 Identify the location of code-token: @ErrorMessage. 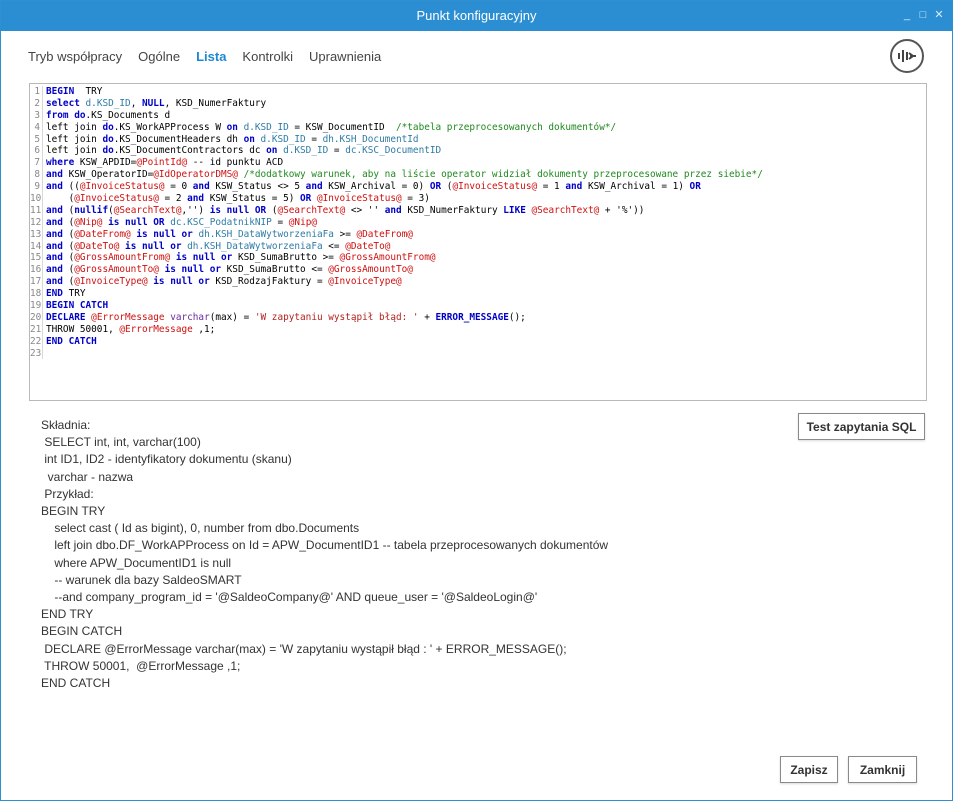
(156, 329).